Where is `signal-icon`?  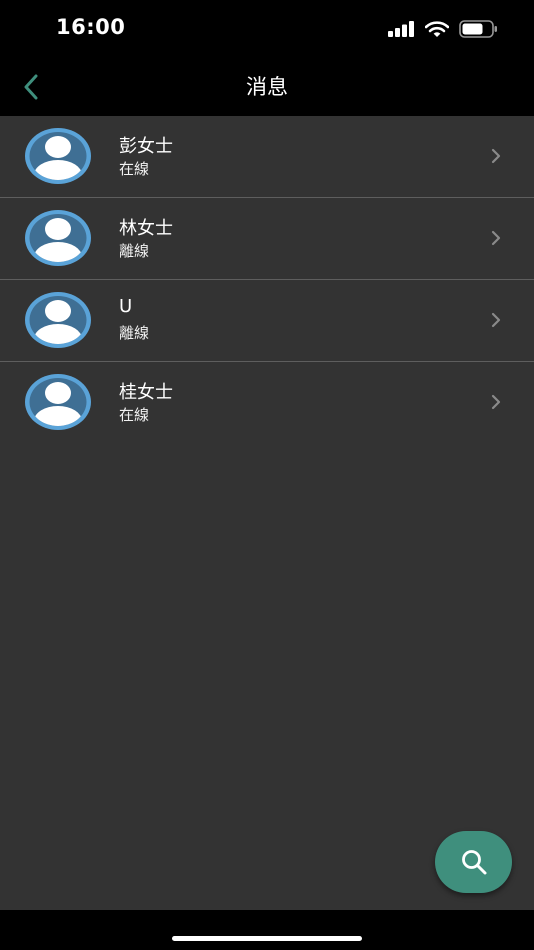
signal-icon is located at coordinates (401, 29).